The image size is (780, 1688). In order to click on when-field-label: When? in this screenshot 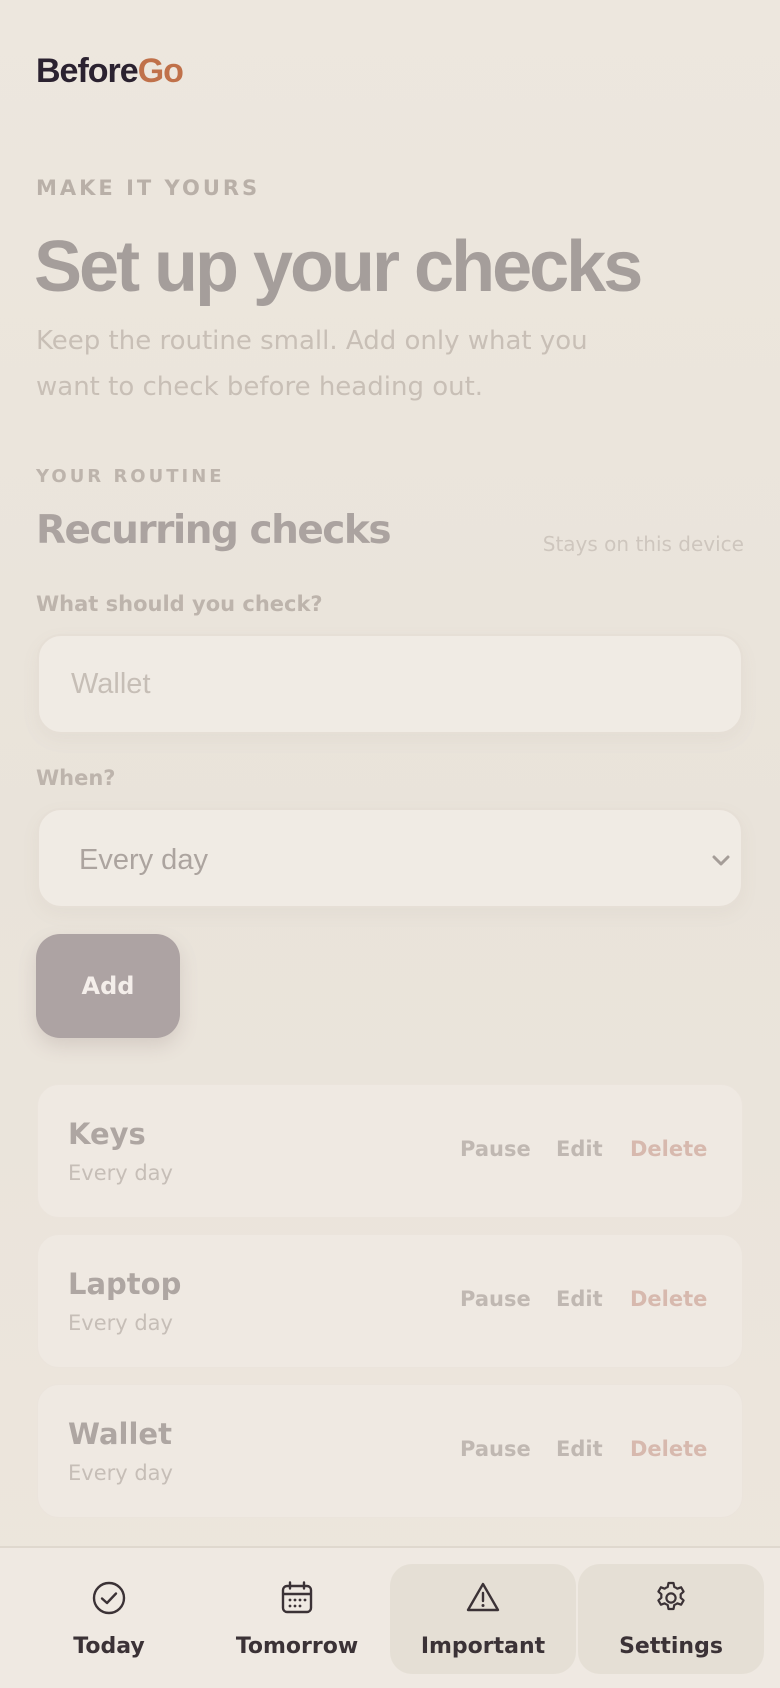, I will do `click(76, 778)`.